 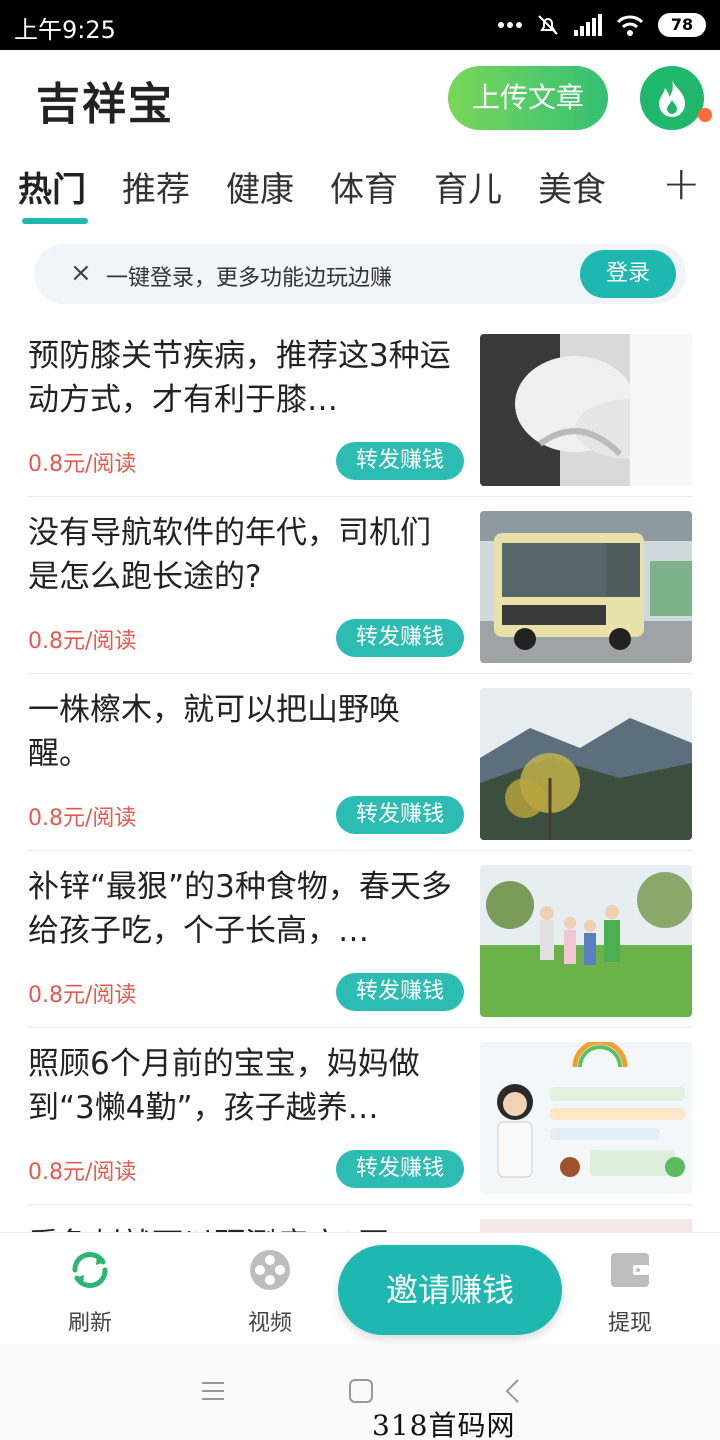 What do you see at coordinates (360, 100) in the screenshot?
I see `app-header: 吉祥宝 上传文章` at bounding box center [360, 100].